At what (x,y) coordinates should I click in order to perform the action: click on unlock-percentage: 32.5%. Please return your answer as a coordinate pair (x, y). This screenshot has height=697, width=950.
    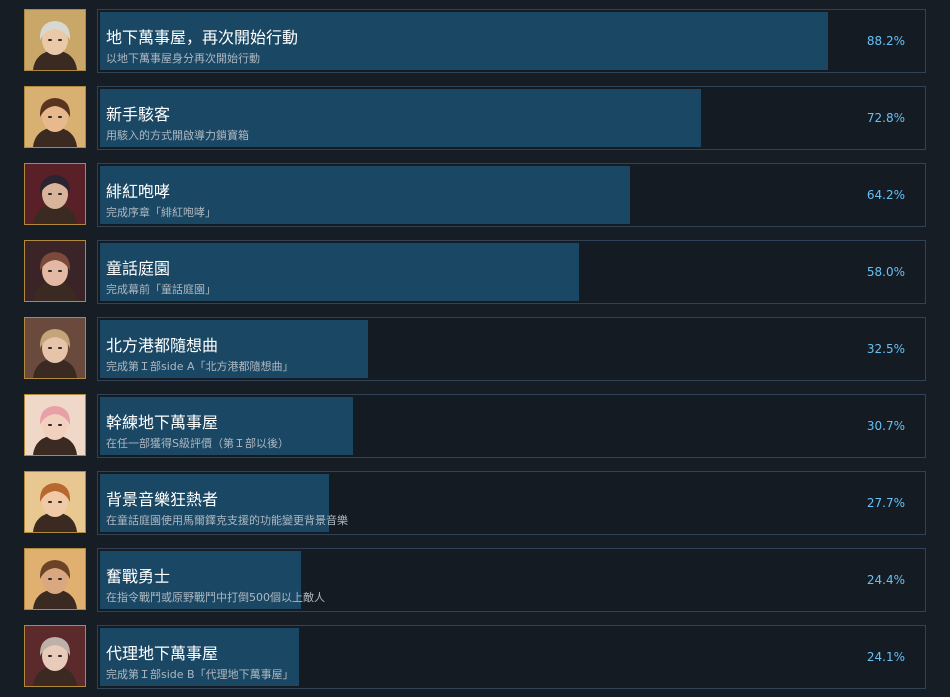
    Looking at the image, I should click on (885, 349).